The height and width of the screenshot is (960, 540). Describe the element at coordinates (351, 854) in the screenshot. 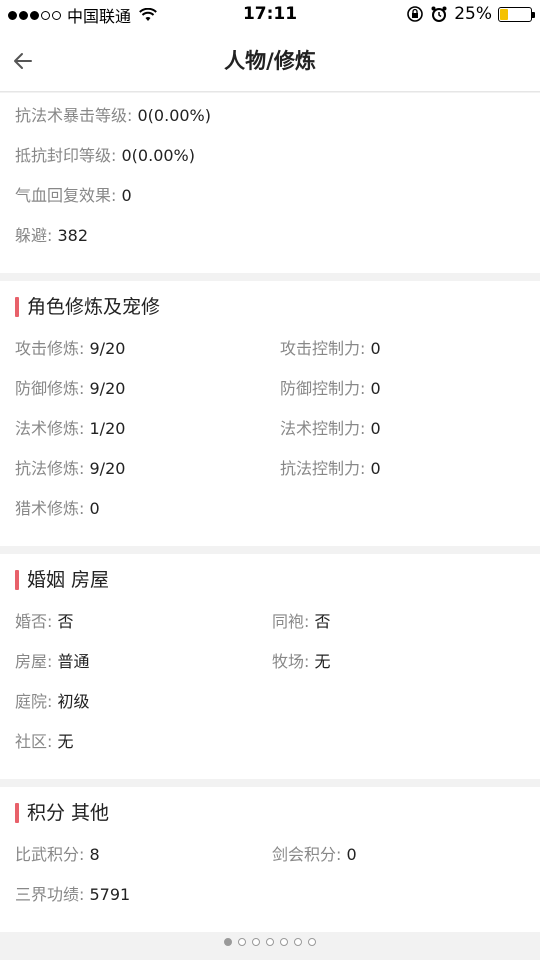

I see `points-value: 0` at that location.